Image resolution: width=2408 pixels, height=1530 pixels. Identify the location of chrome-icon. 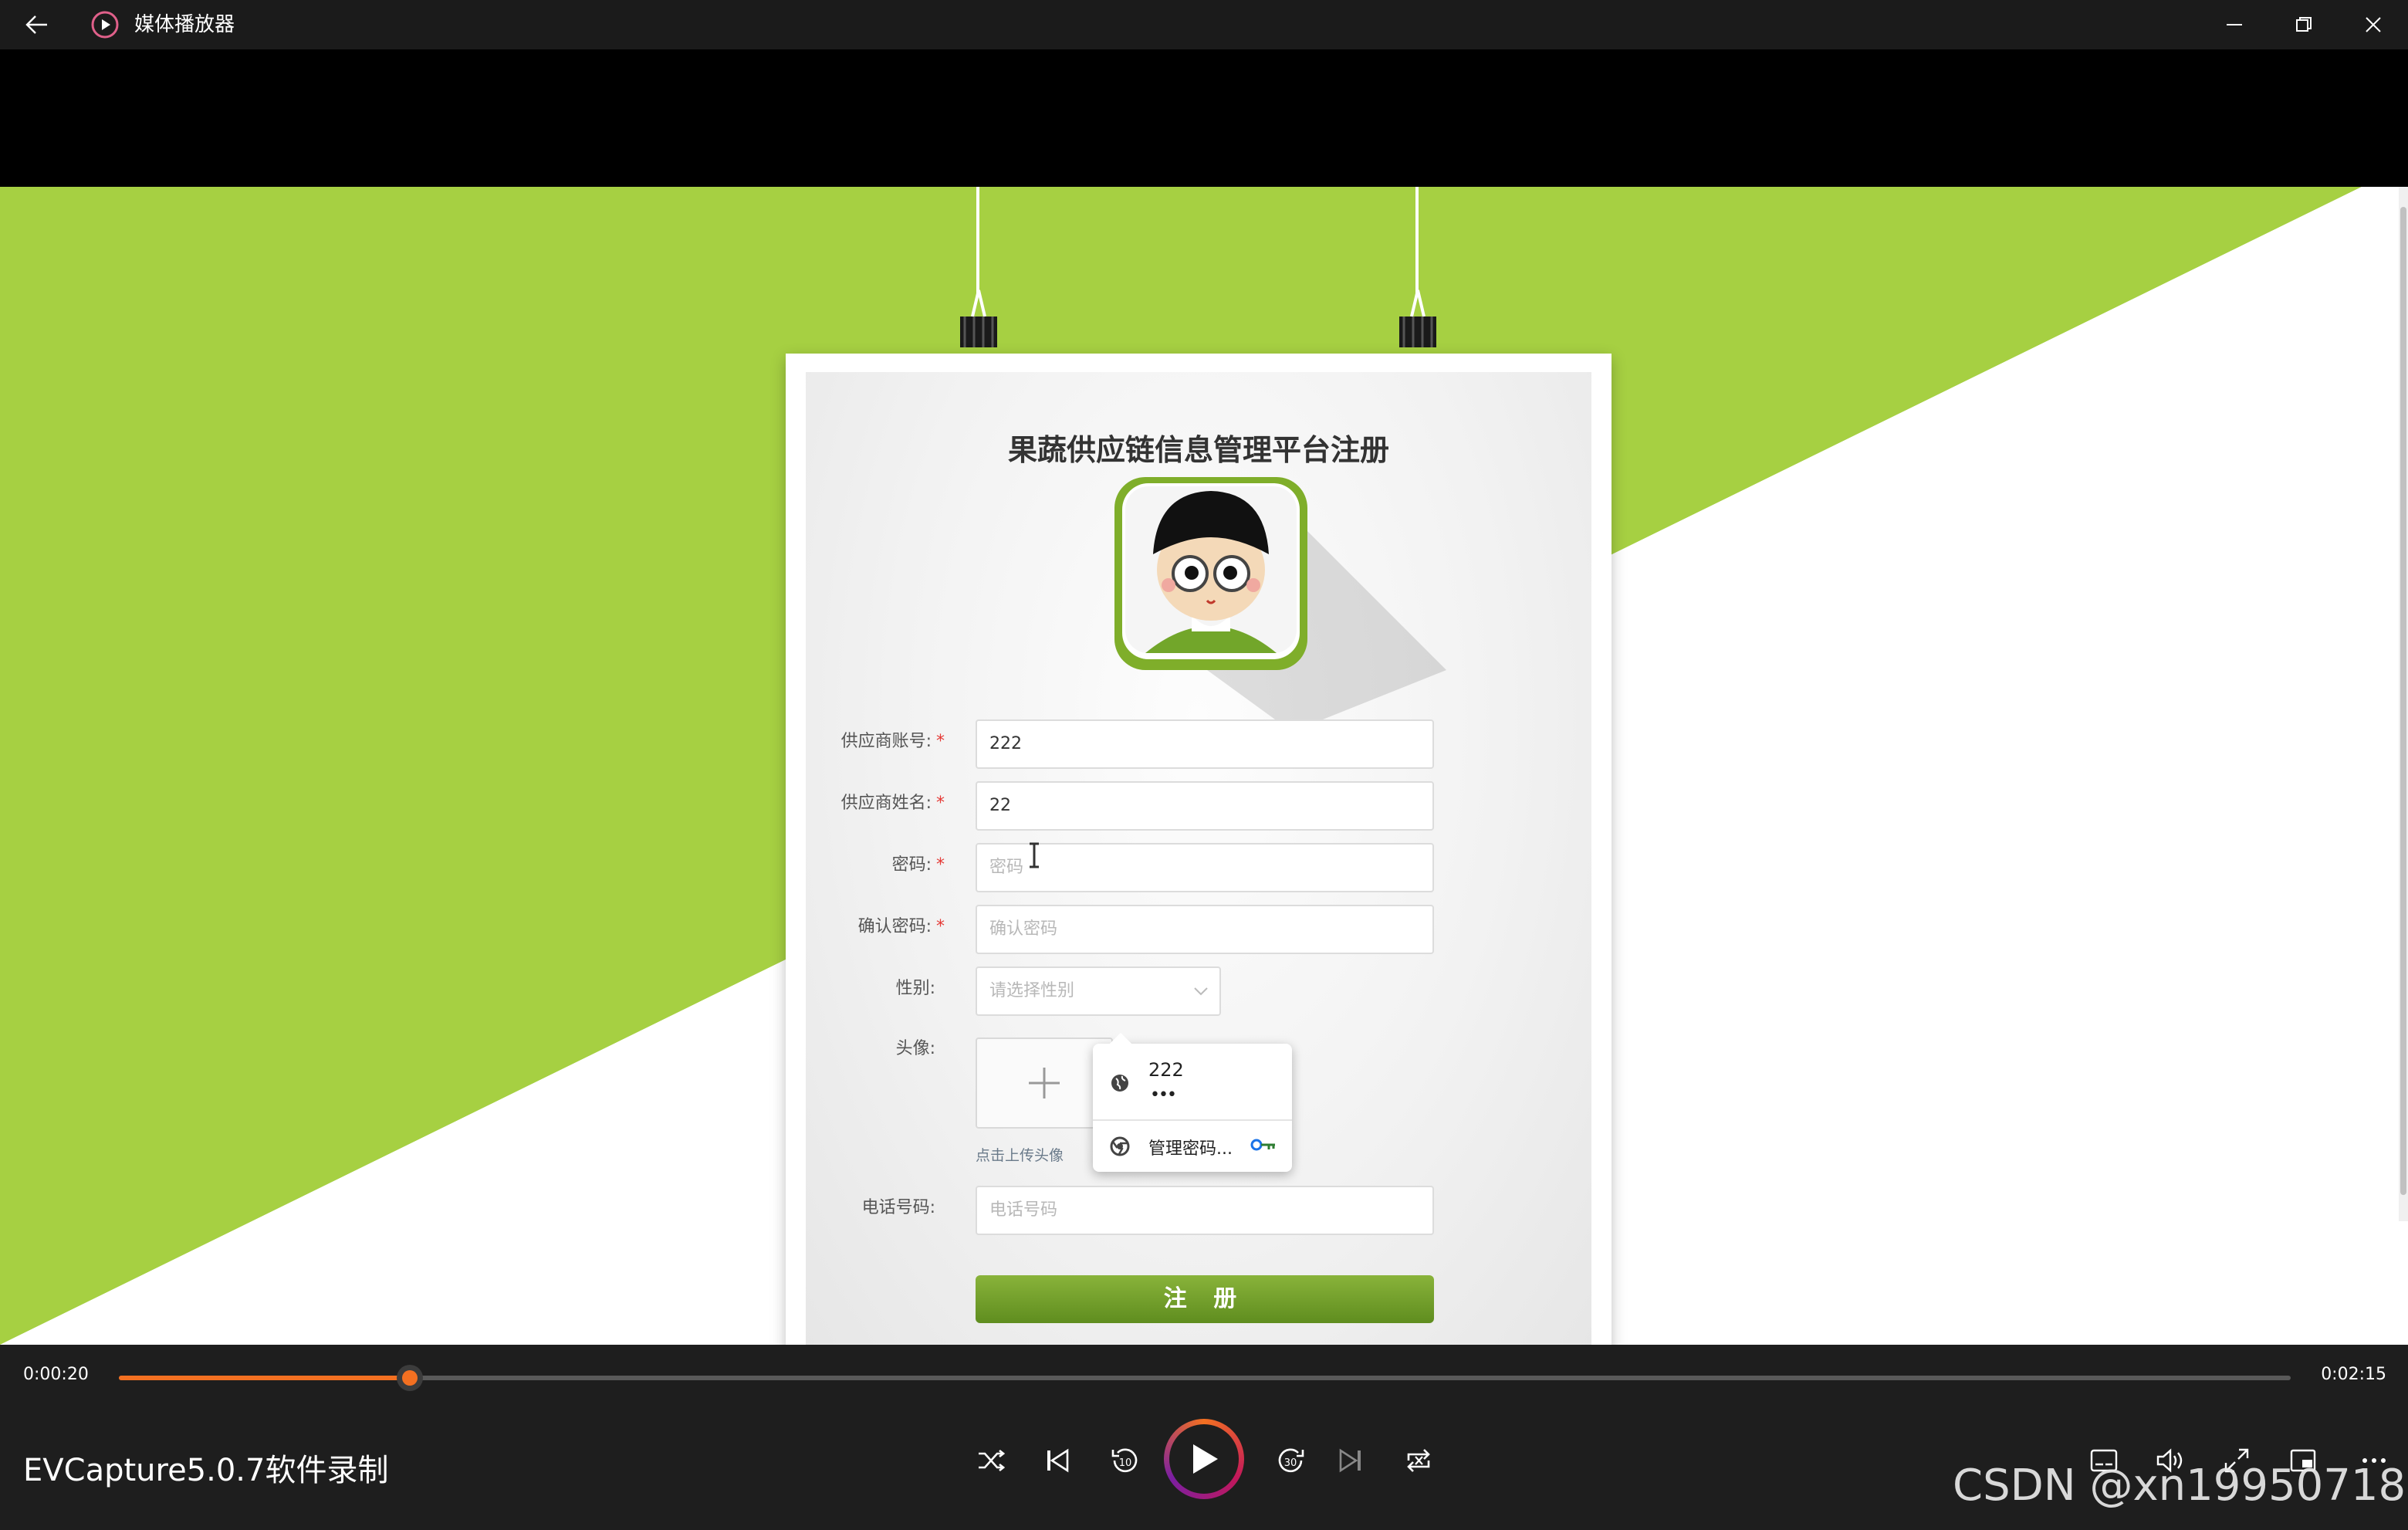
(1120, 1146).